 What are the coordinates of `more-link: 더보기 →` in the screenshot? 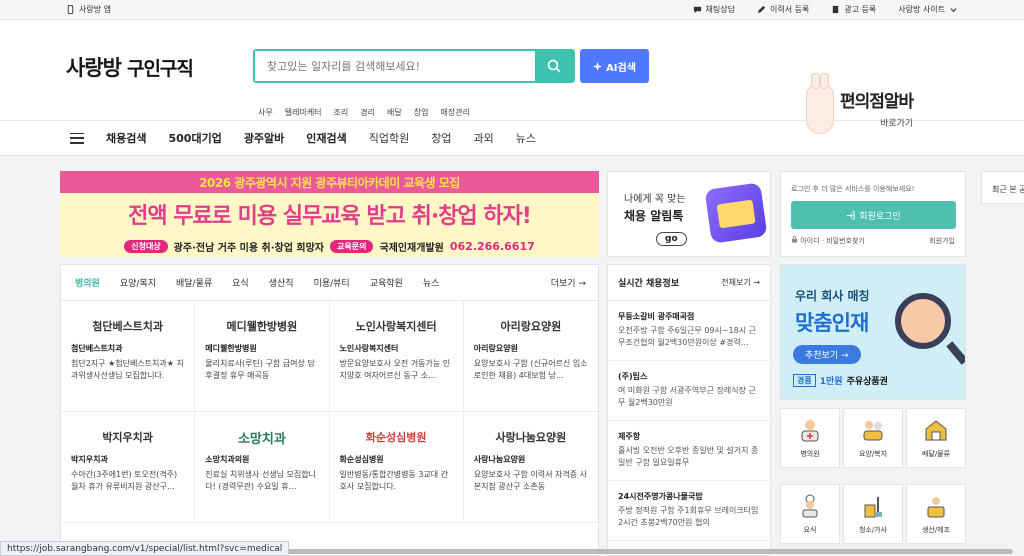 It's located at (568, 282).